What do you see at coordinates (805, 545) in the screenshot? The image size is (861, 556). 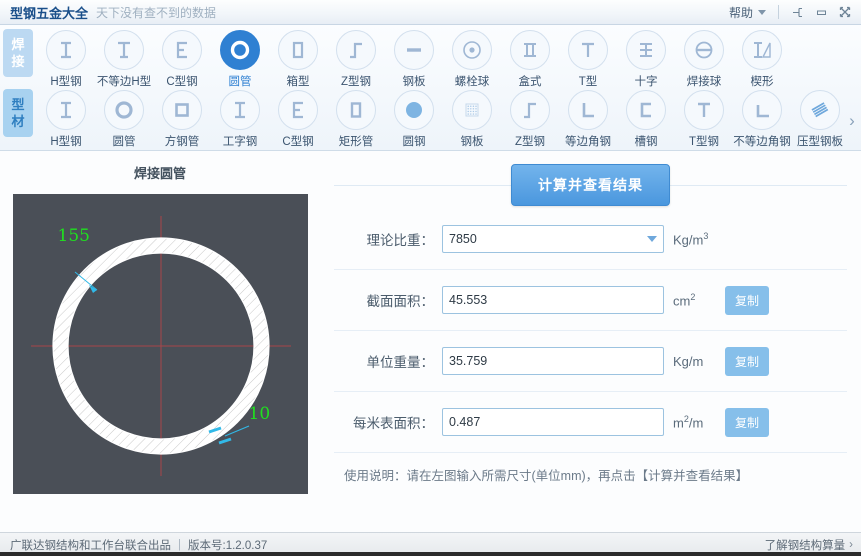 I see `learn-more-link: 了解钢结构算量` at bounding box center [805, 545].